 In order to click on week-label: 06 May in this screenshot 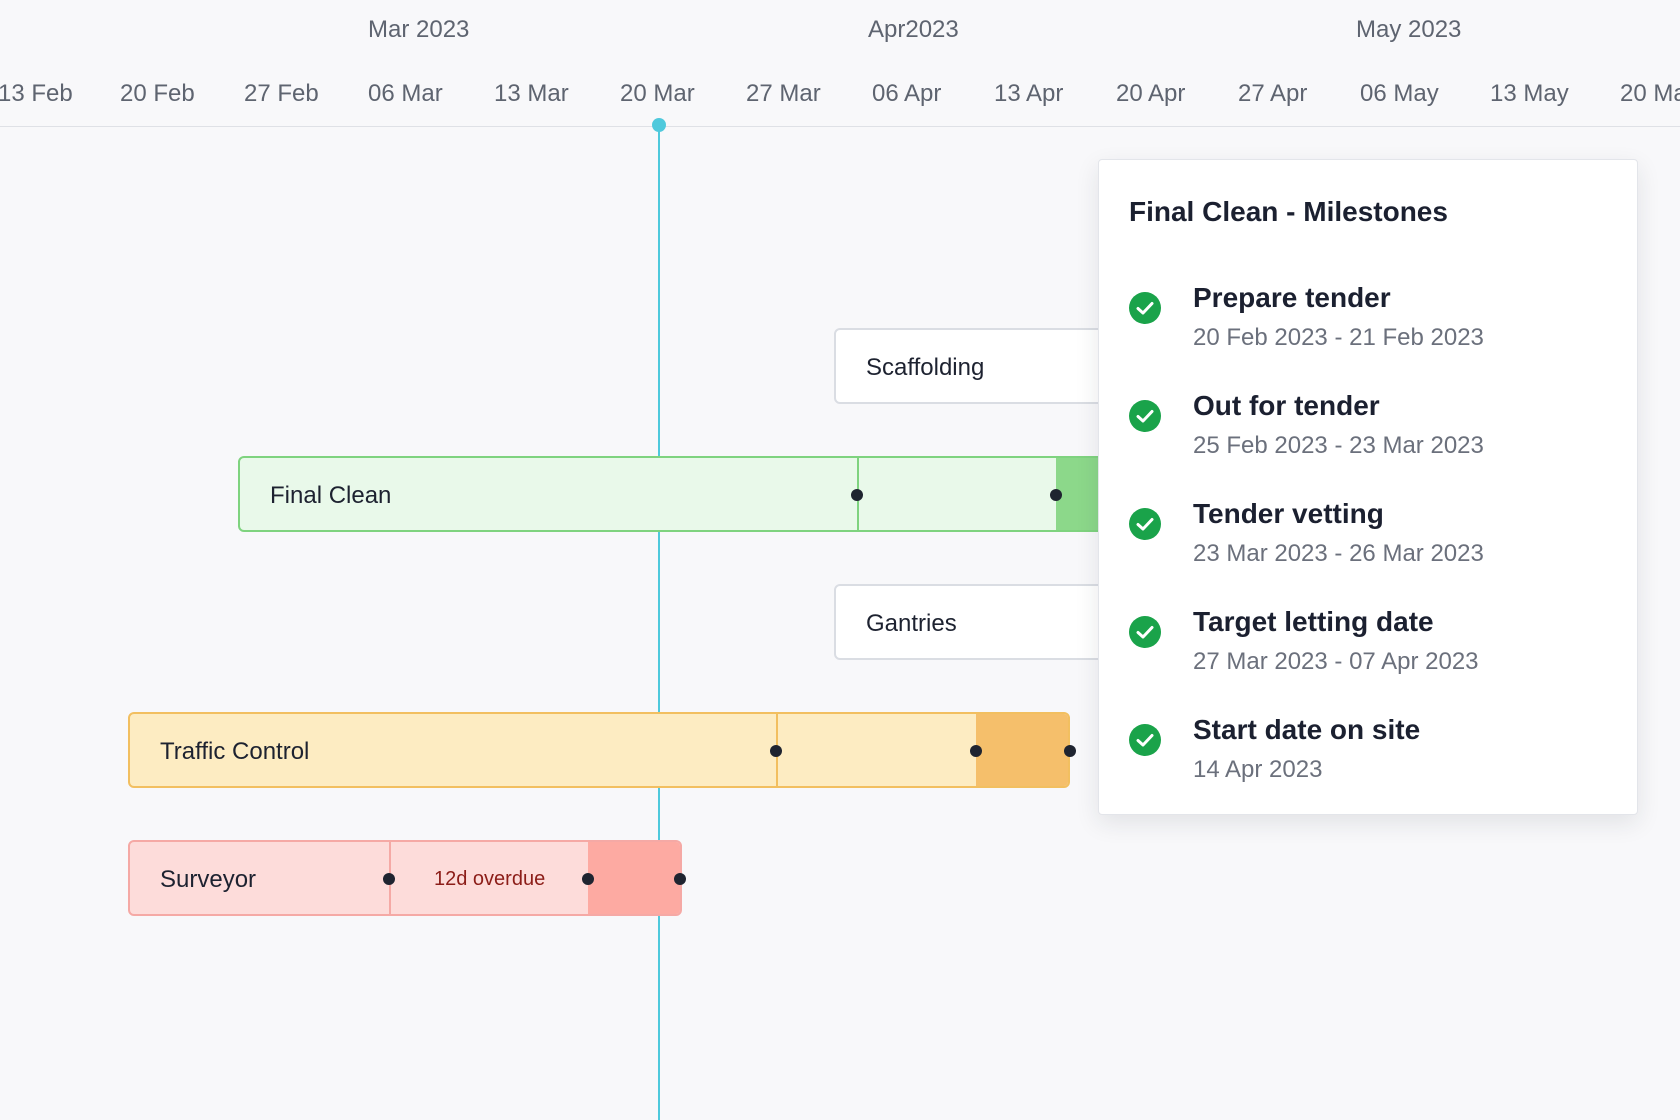, I will do `click(1399, 93)`.